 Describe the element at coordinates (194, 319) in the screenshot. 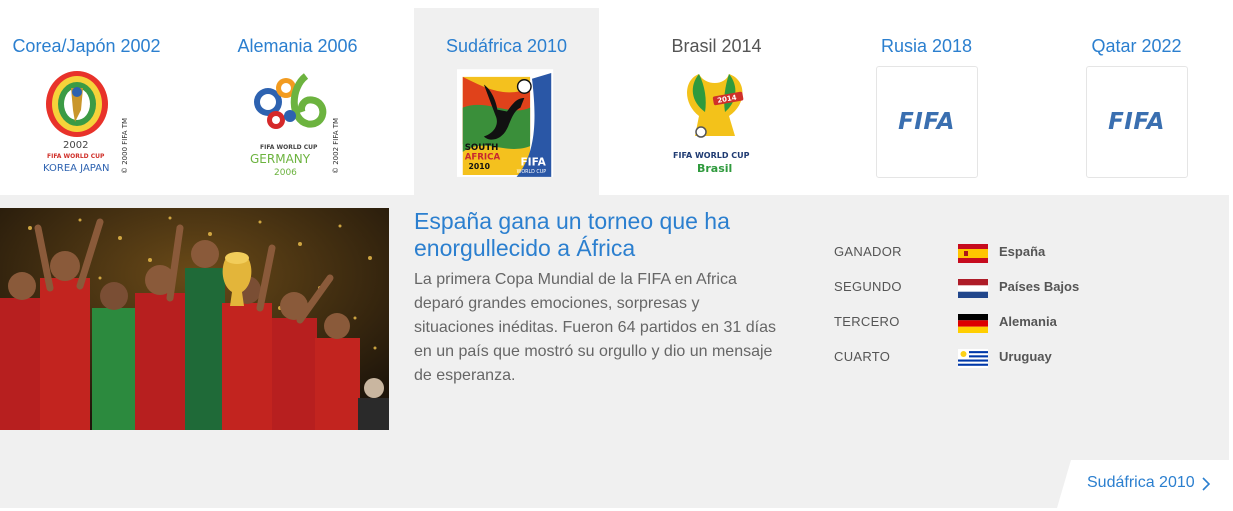

I see `spain-team-celebration-photo` at that location.